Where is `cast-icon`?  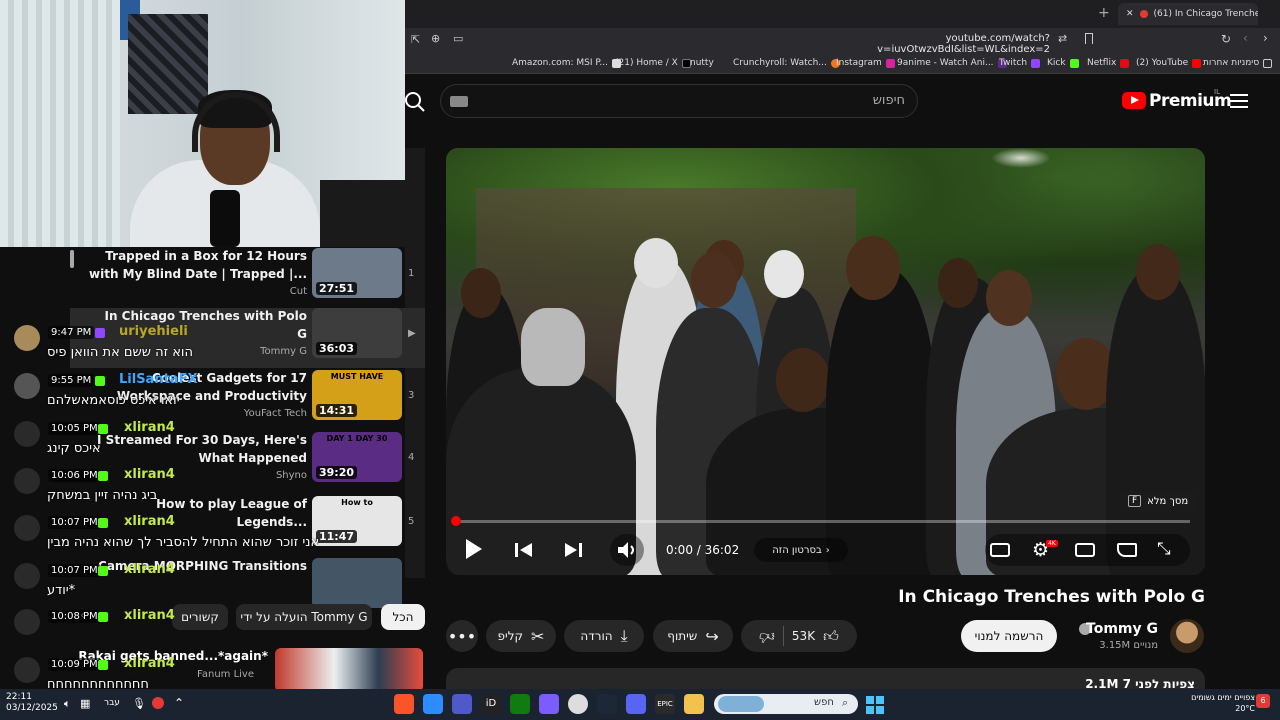
cast-icon is located at coordinates (1127, 550).